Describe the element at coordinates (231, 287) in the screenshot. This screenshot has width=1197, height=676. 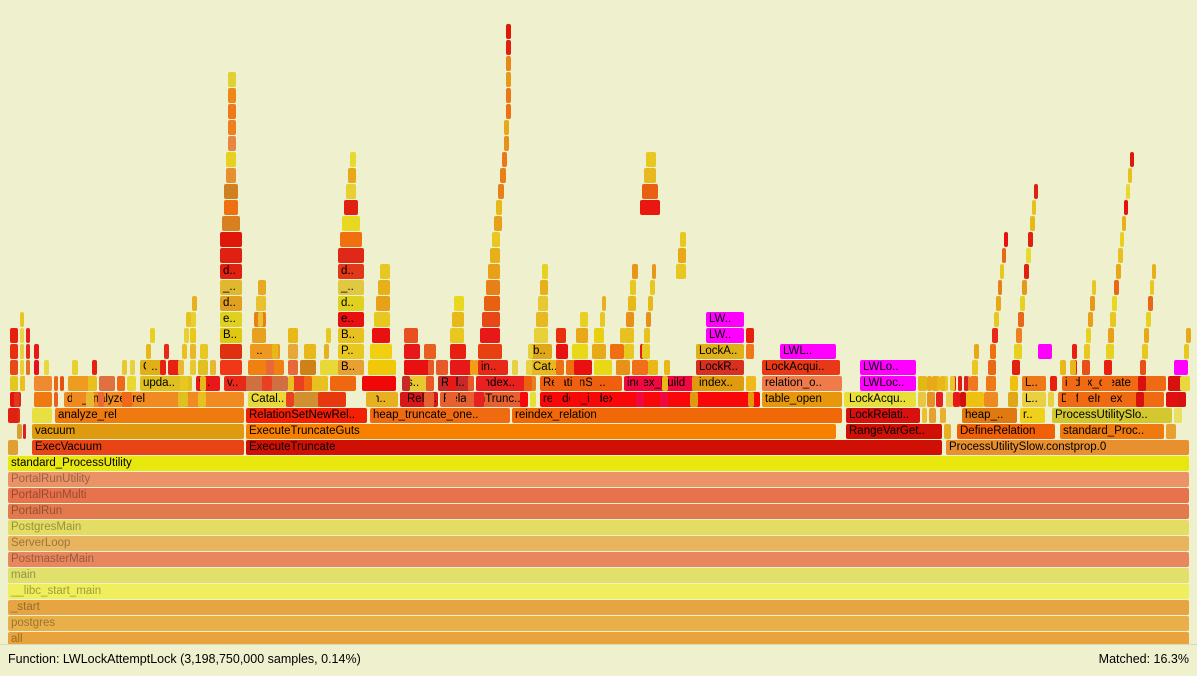
I see `flame-frame-_-: _..` at that location.